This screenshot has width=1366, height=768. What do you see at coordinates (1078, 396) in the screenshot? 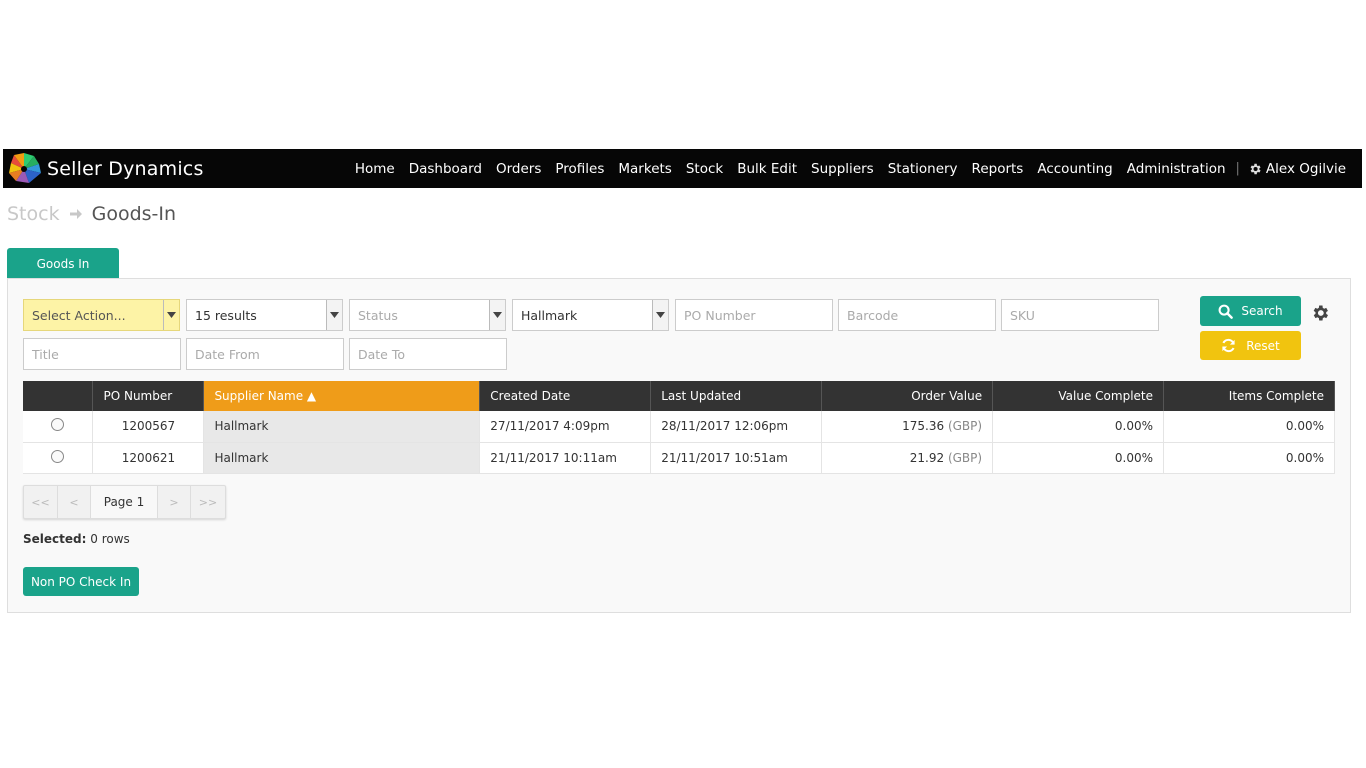
I see `column-header-value-complete: Value Complete` at bounding box center [1078, 396].